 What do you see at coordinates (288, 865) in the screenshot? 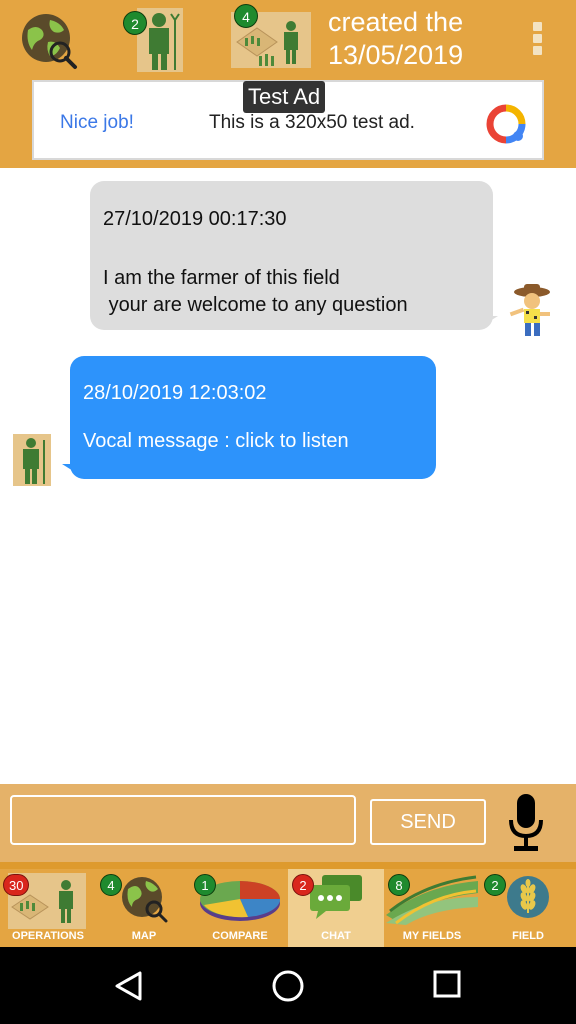
I see `divider` at bounding box center [288, 865].